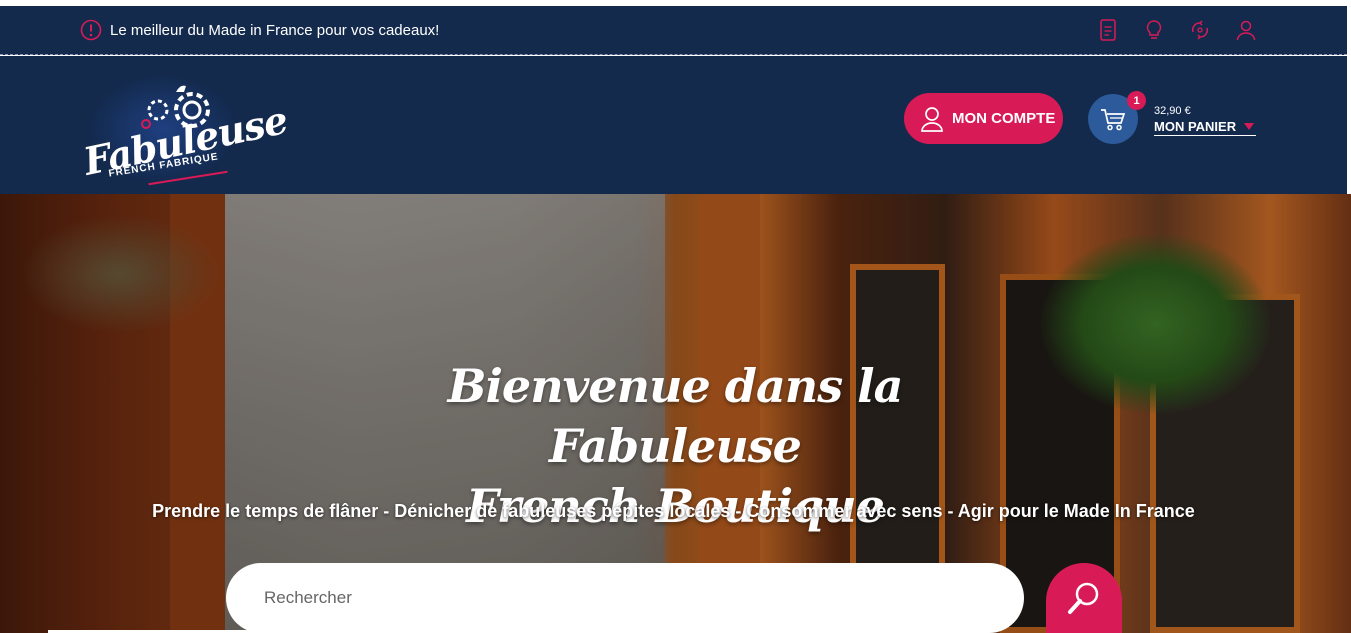  What do you see at coordinates (1113, 120) in the screenshot?
I see `cart-icon` at bounding box center [1113, 120].